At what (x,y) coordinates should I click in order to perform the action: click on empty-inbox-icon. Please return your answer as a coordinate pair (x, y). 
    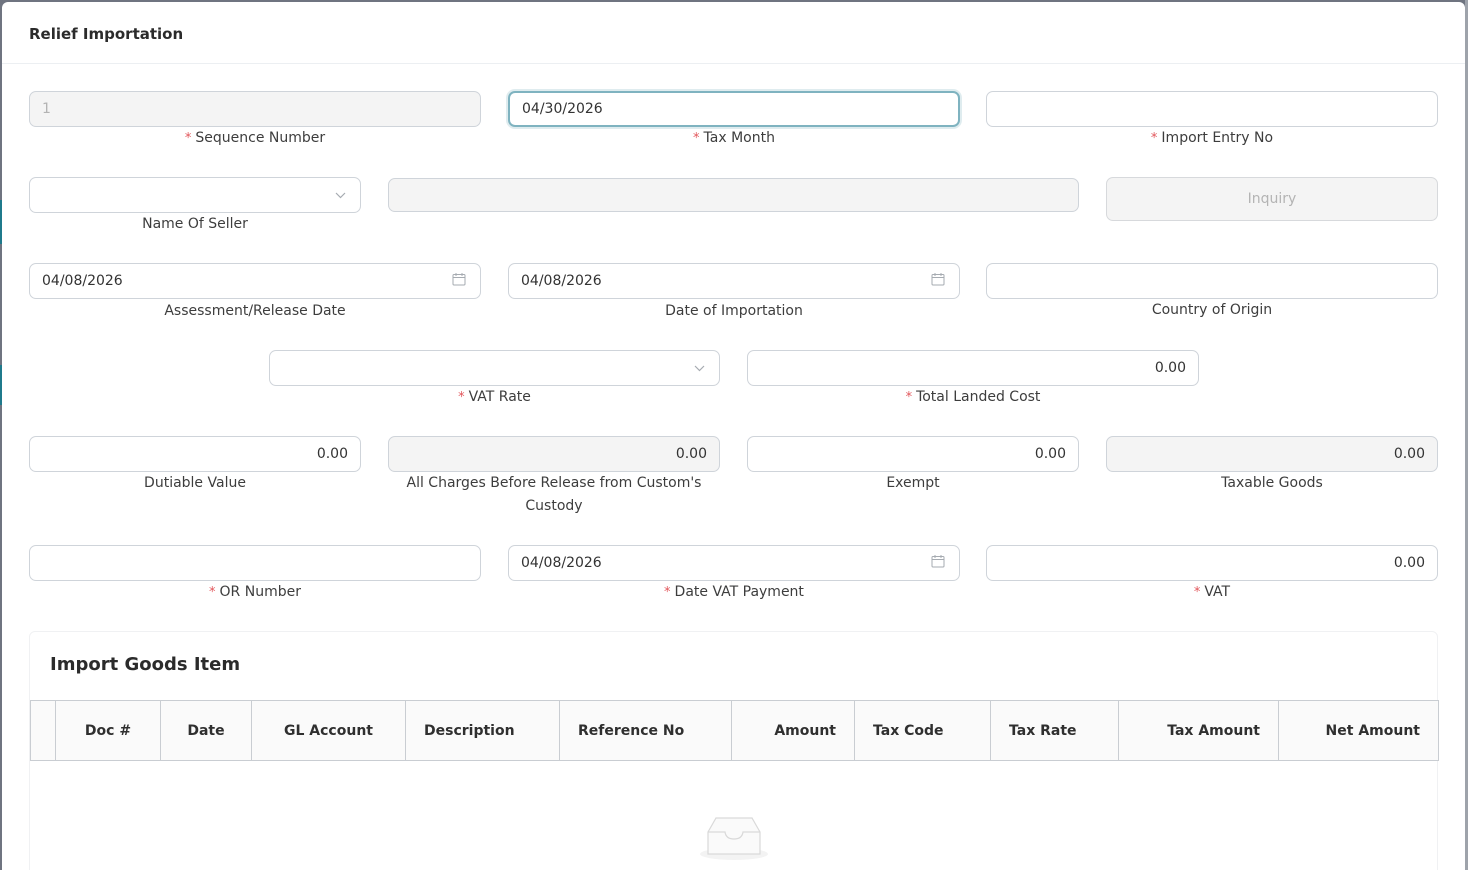
    Looking at the image, I should click on (734, 839).